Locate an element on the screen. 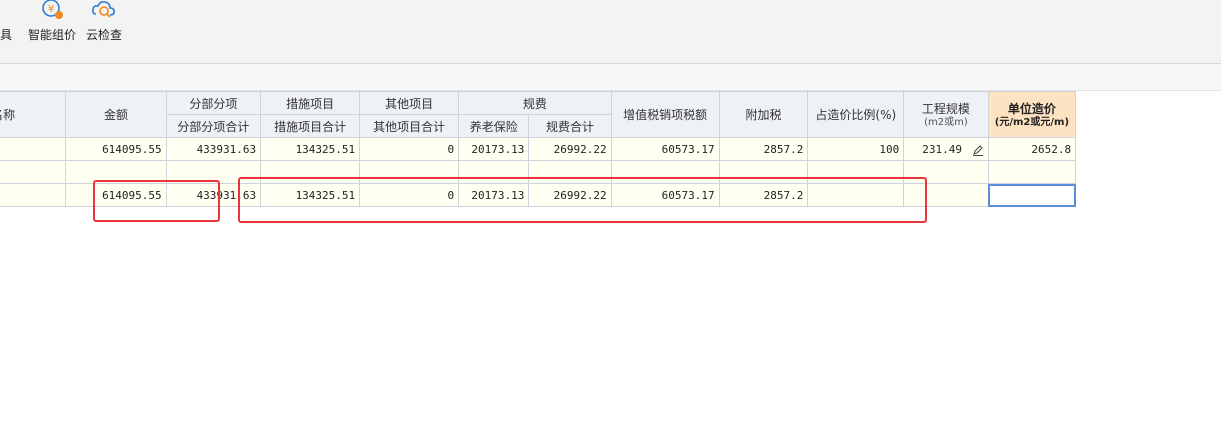  header-qtxm-sub: 其他项目合计 is located at coordinates (409, 126).